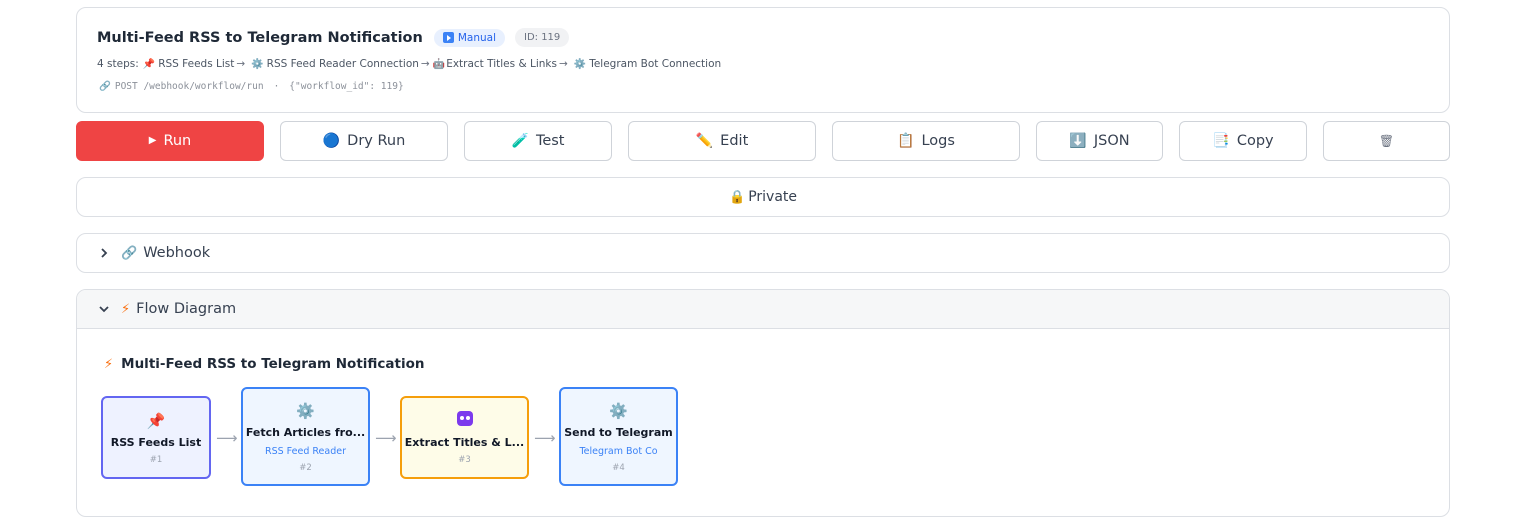 The image size is (1514, 527). I want to click on dry-run-button: 🔵 Dry Run, so click(364, 141).